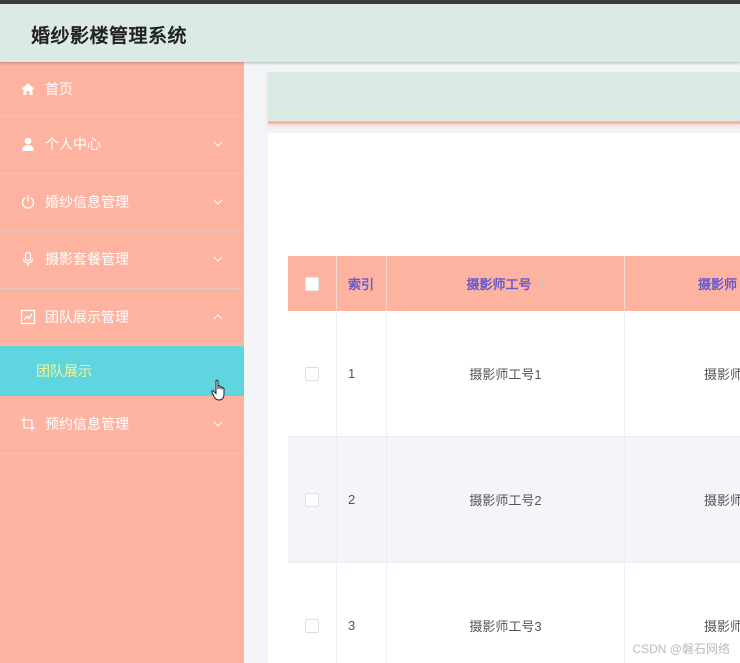  I want to click on line-chart-icon, so click(28, 317).